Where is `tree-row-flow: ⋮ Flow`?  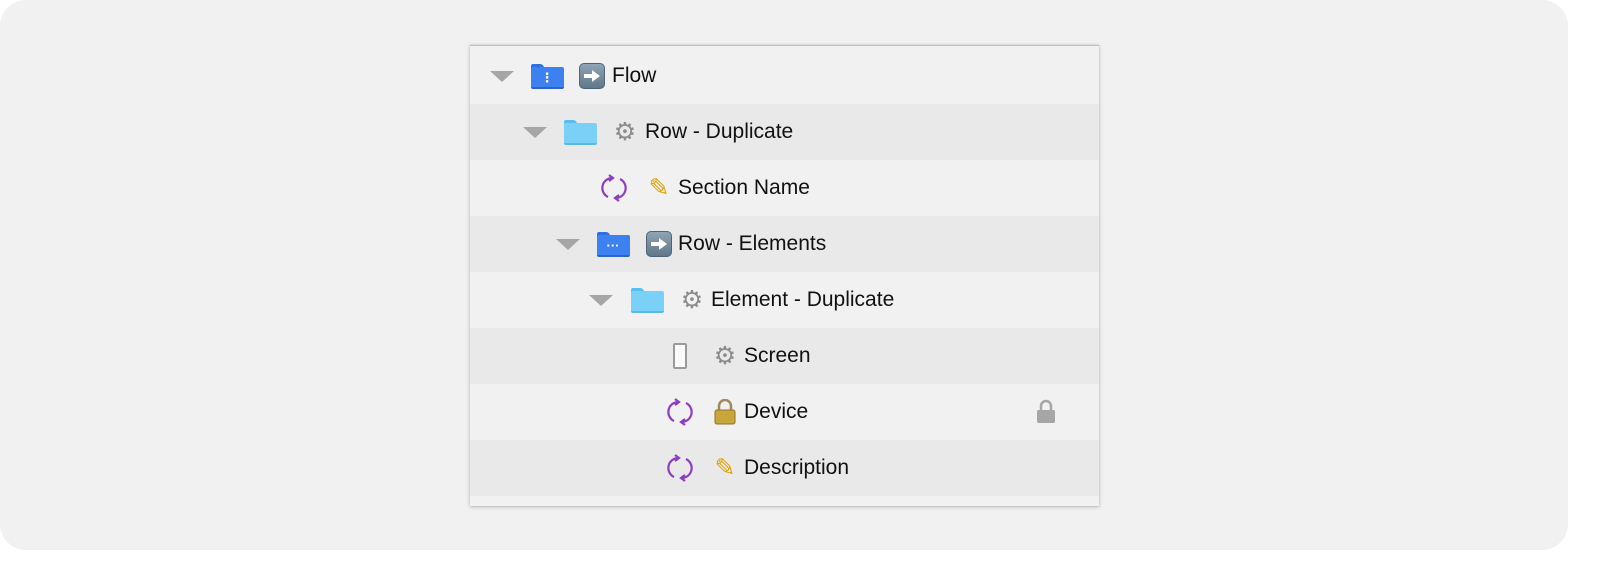
tree-row-flow: ⋮ Flow is located at coordinates (784, 76).